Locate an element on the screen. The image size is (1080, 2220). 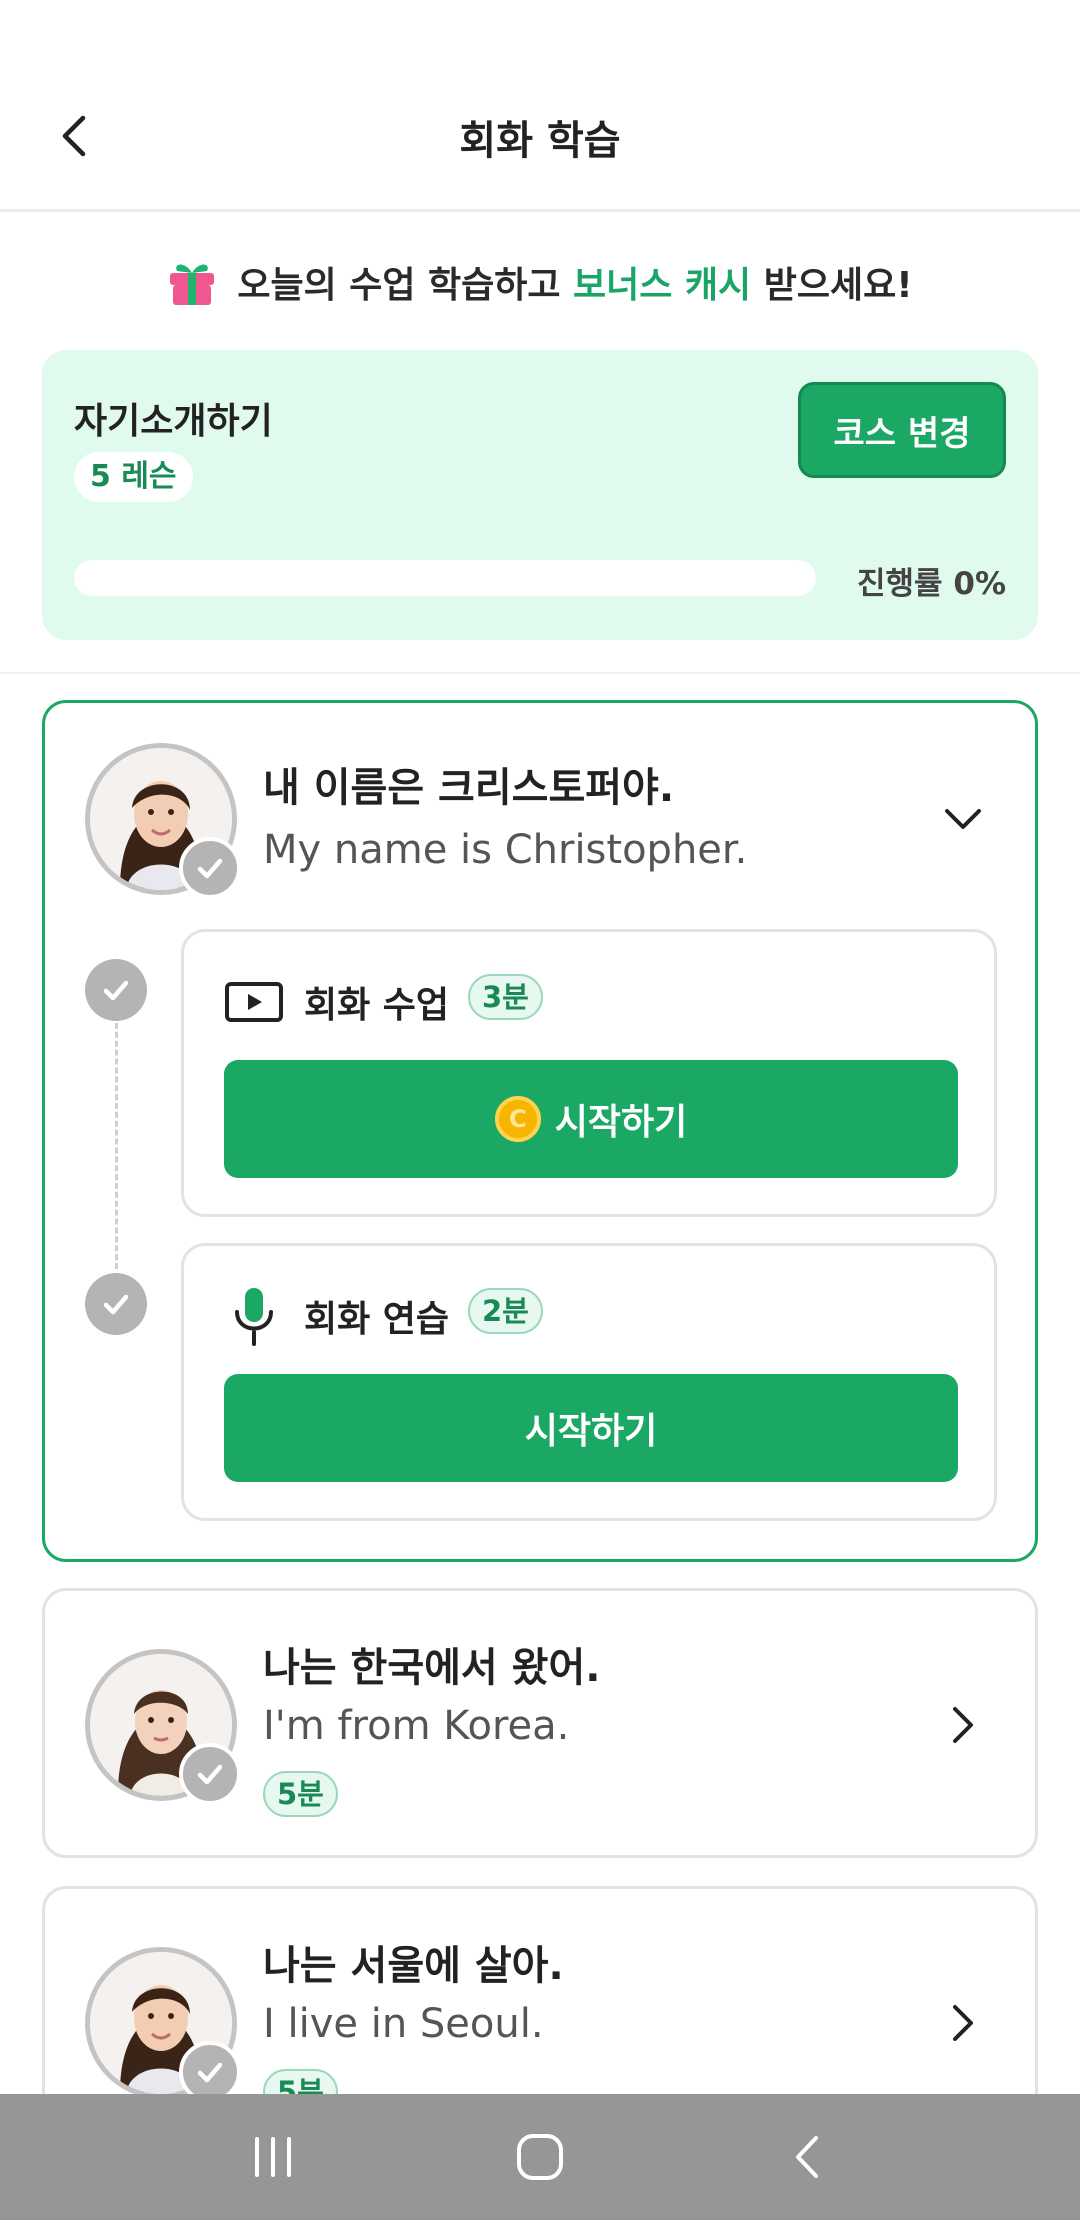
lesson-korean: 나는 서울에 살아. is located at coordinates (413, 1966).